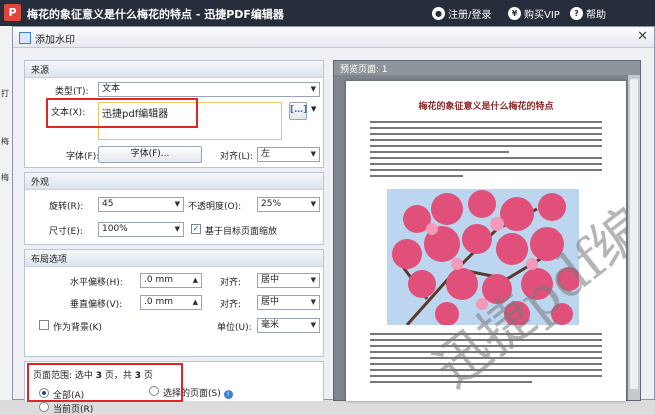  Describe the element at coordinates (12, 12) in the screenshot. I see `app-logo-icon: P` at that location.